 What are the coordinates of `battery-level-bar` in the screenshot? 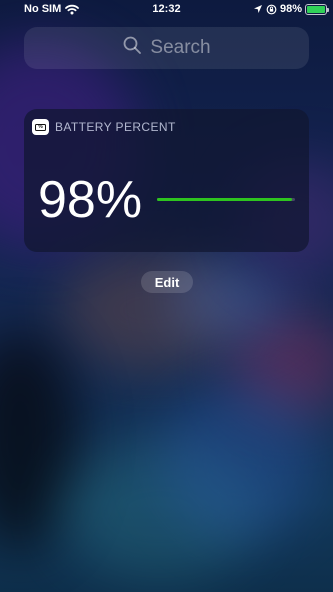 It's located at (226, 199).